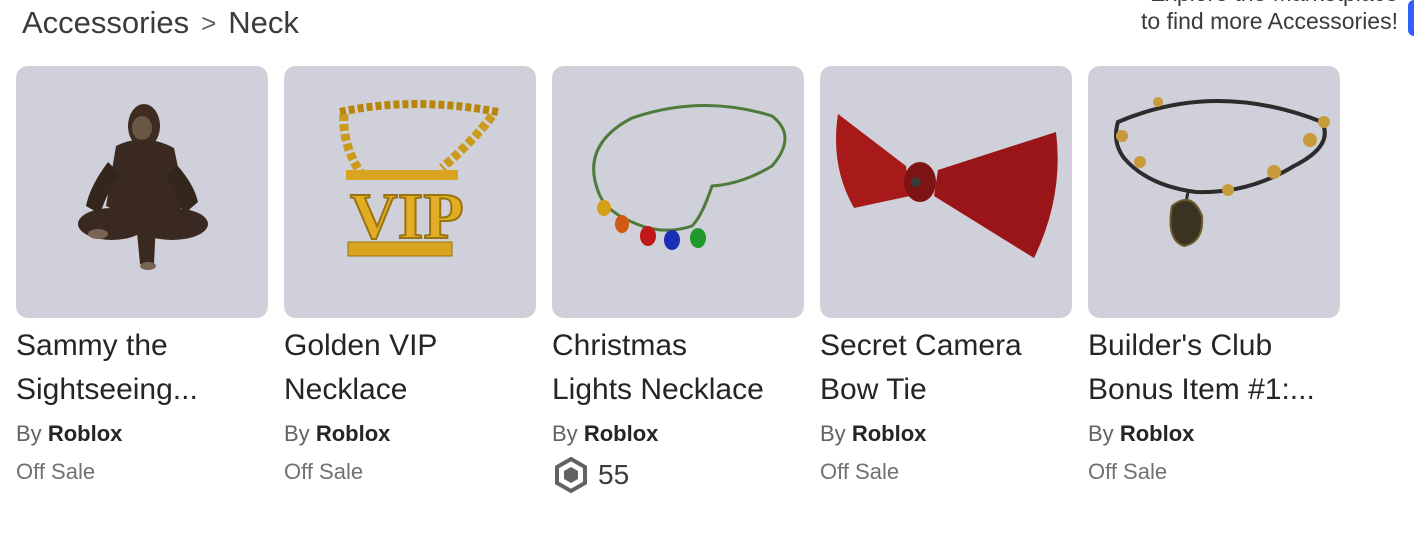 The width and height of the screenshot is (1414, 558). I want to click on item-card: Secret Camera Bow Tie By Roblox Off Sale, so click(946, 280).